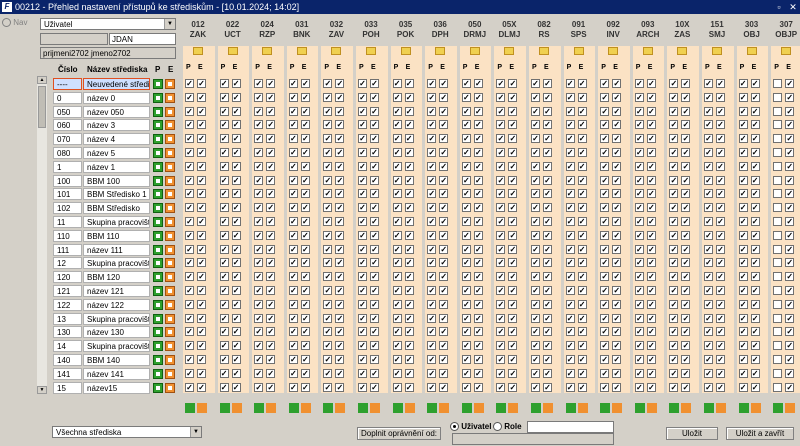 The image size is (800, 446). I want to click on scroll-down-icon: ▼, so click(42, 390).